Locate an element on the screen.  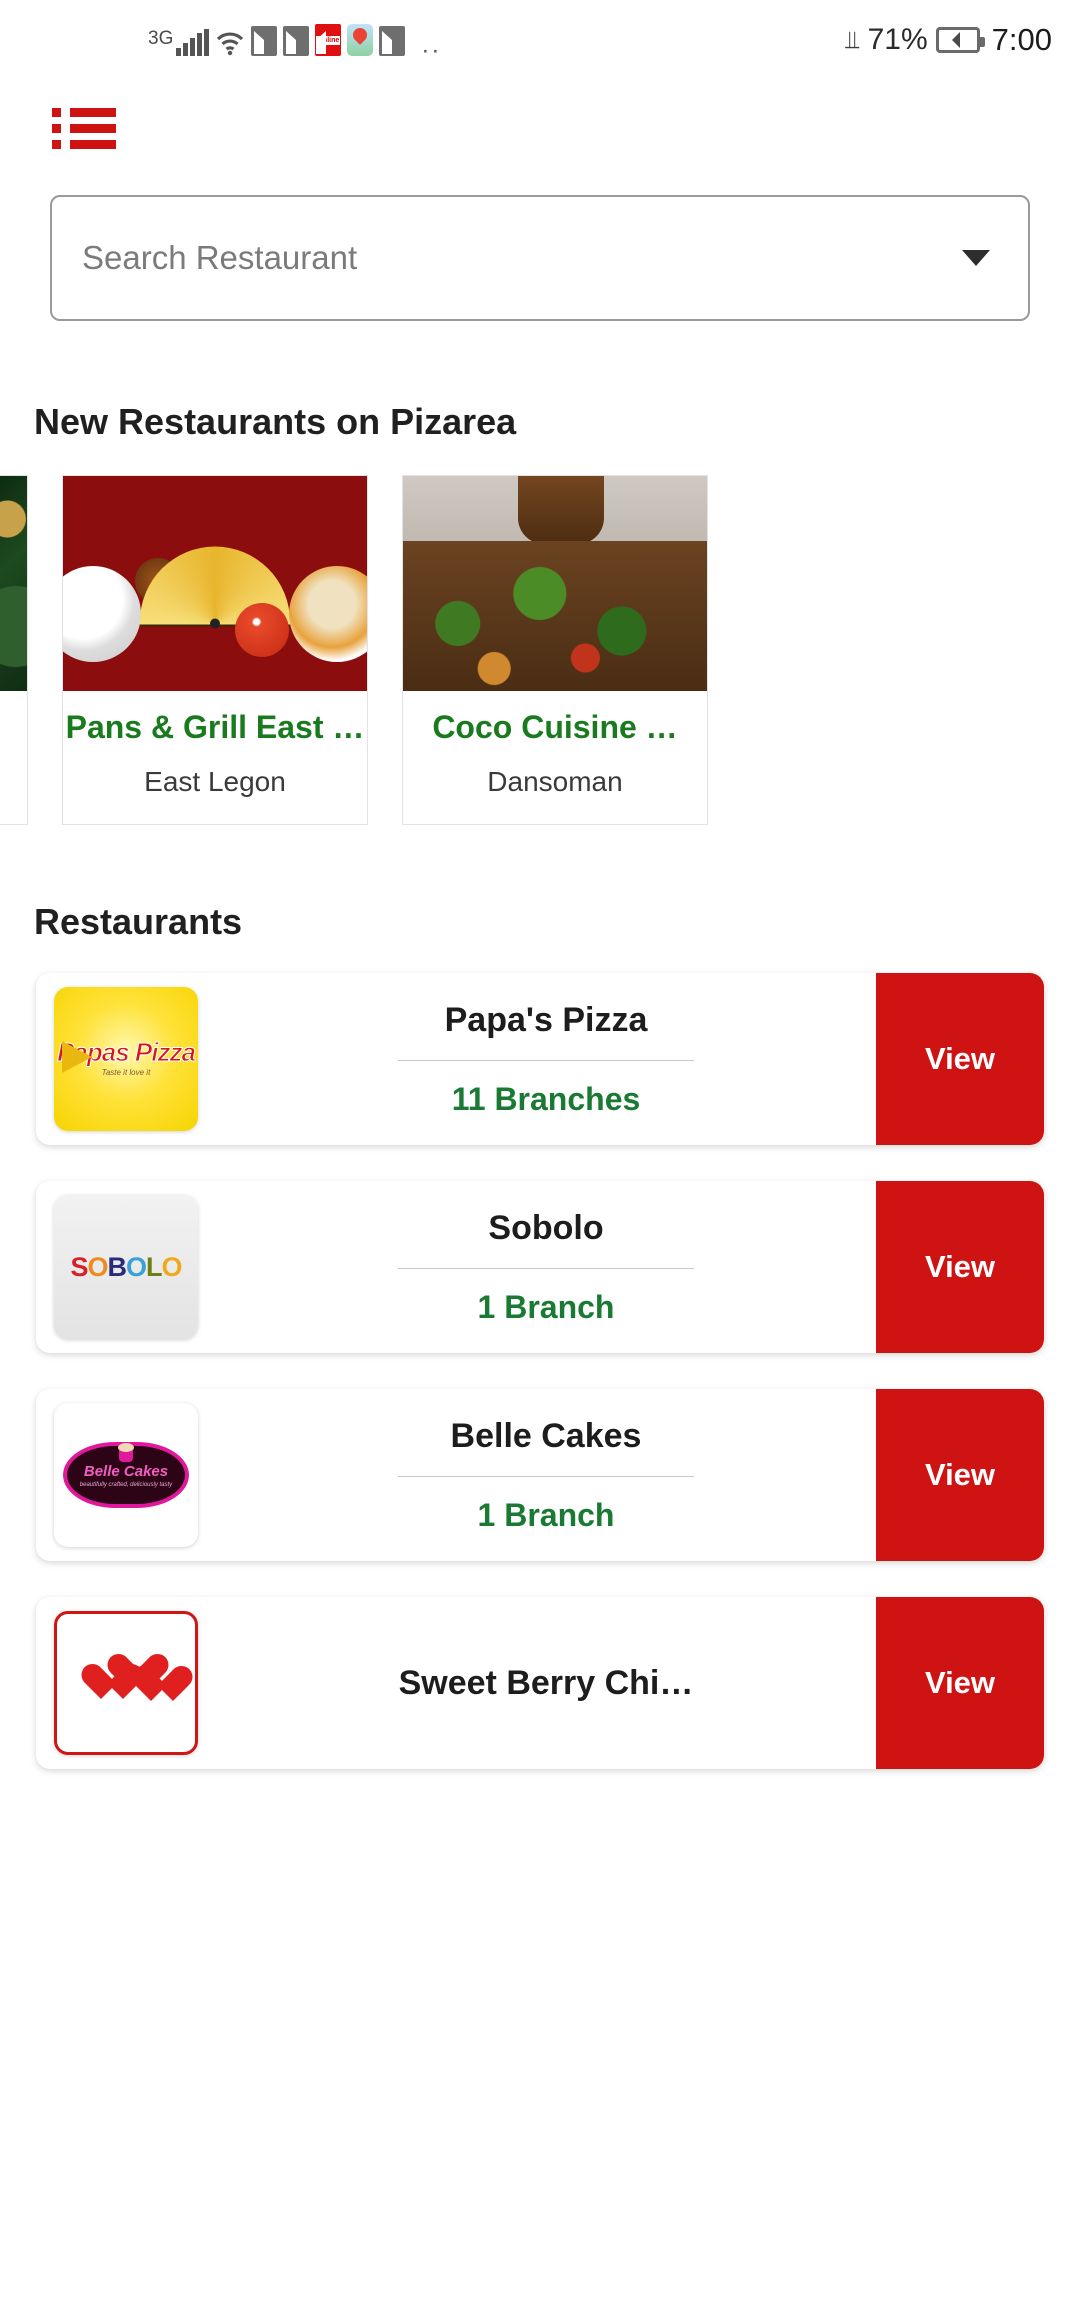
search-input: Search Restaurant is located at coordinates (522, 258).